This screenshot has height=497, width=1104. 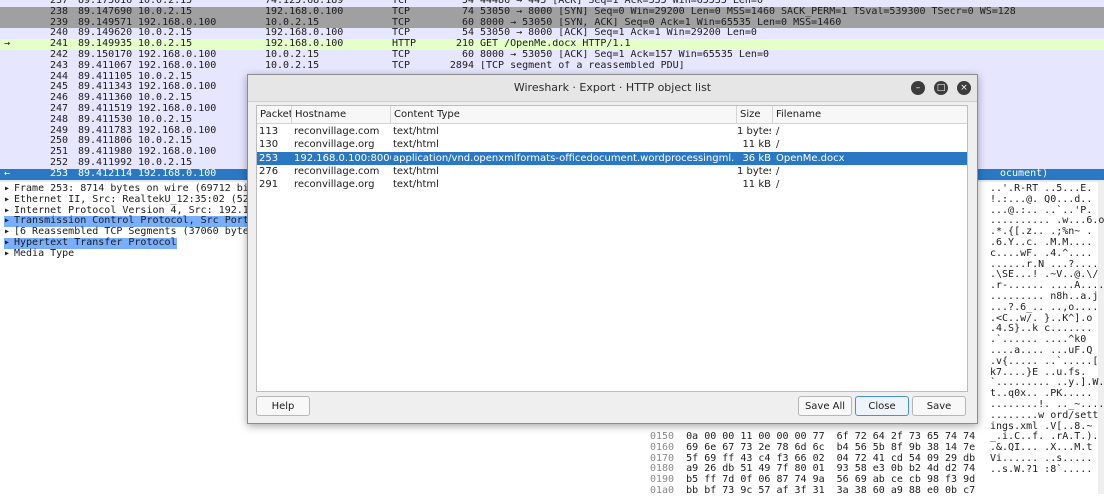 What do you see at coordinates (131, 221) in the screenshot?
I see `detail-text: Transmission Control Protocol, Src Port` at bounding box center [131, 221].